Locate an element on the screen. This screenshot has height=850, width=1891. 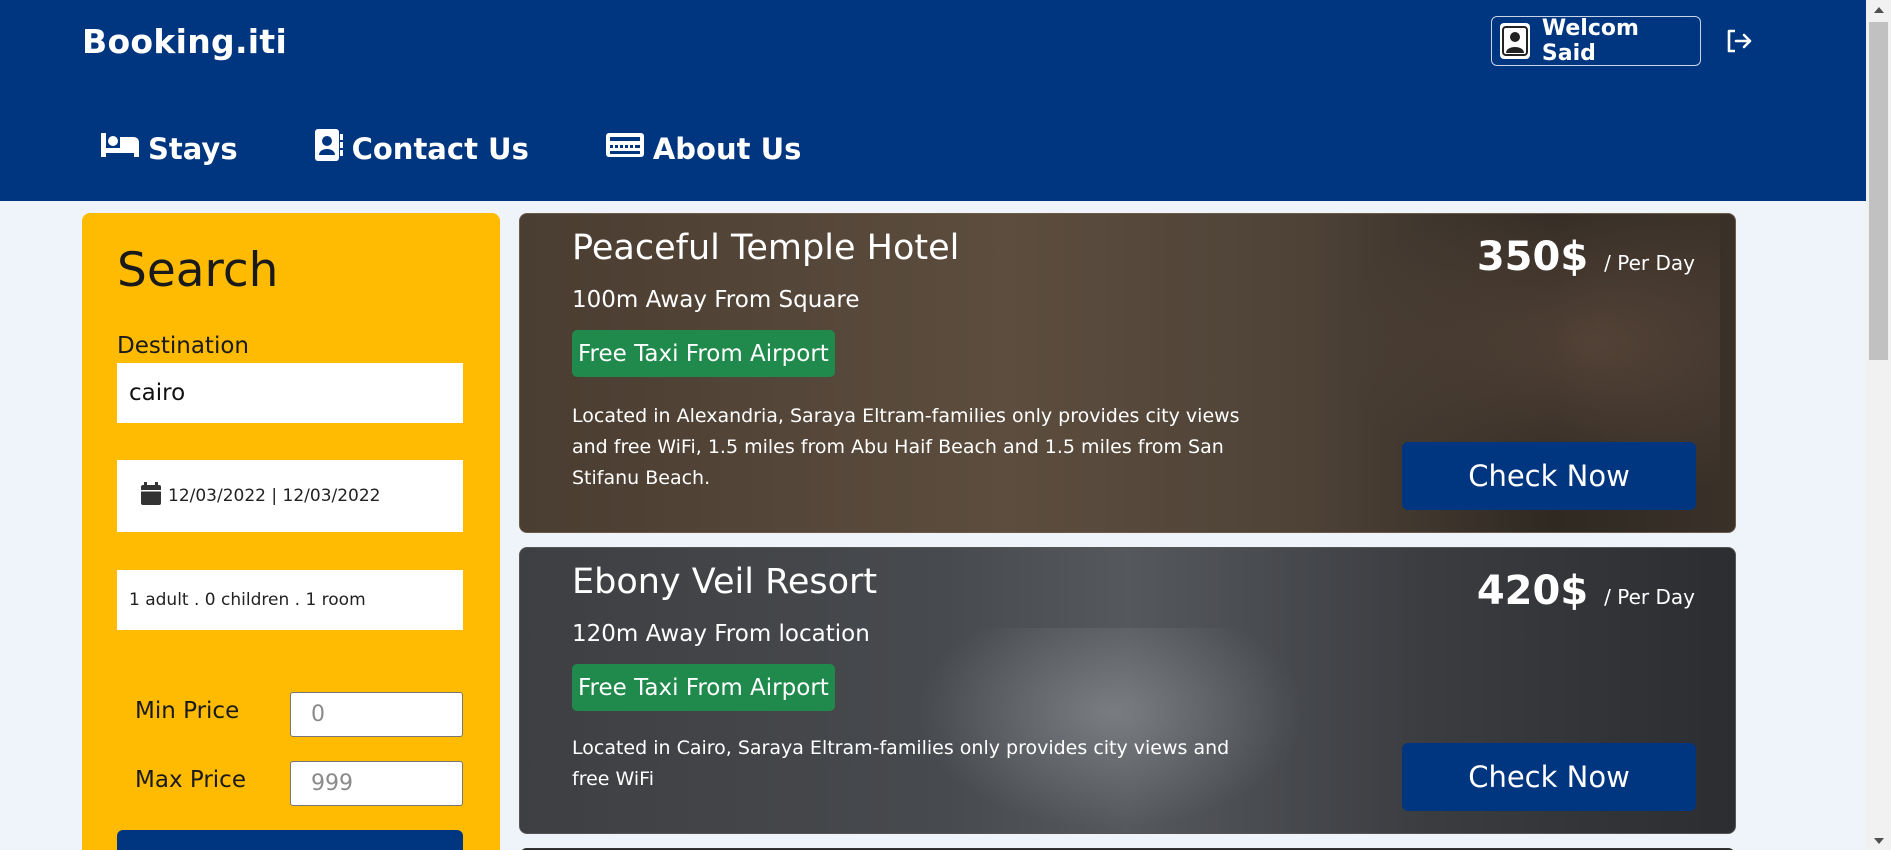
welcome-text: Welcom Said is located at coordinates (1590, 41).